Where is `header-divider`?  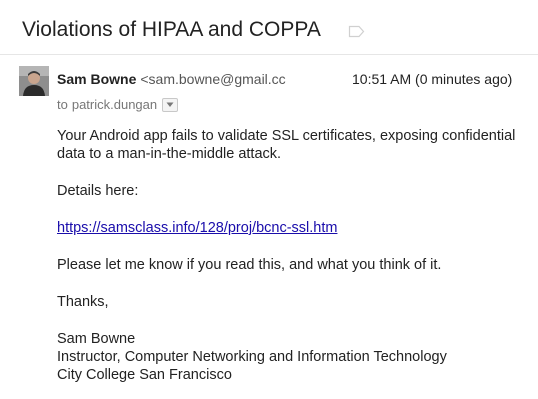
header-divider is located at coordinates (269, 54).